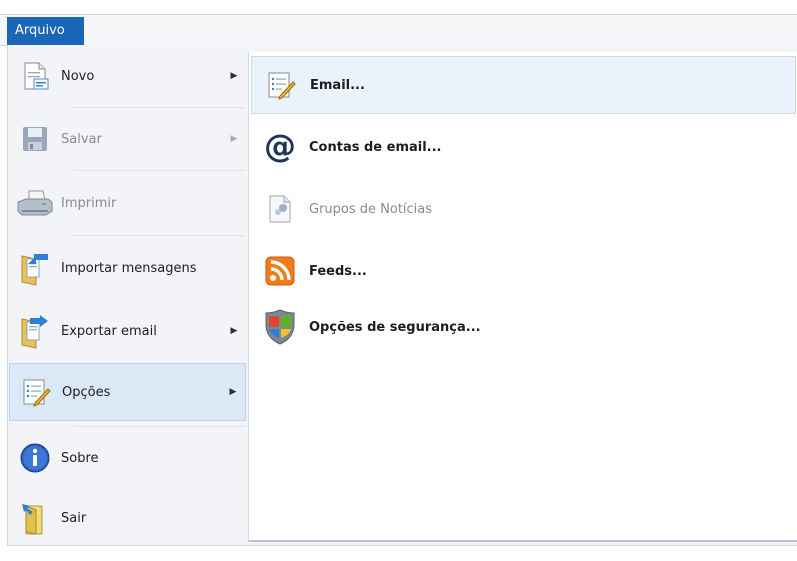  What do you see at coordinates (89, 203) in the screenshot?
I see `menu-item-label: Imprimir` at bounding box center [89, 203].